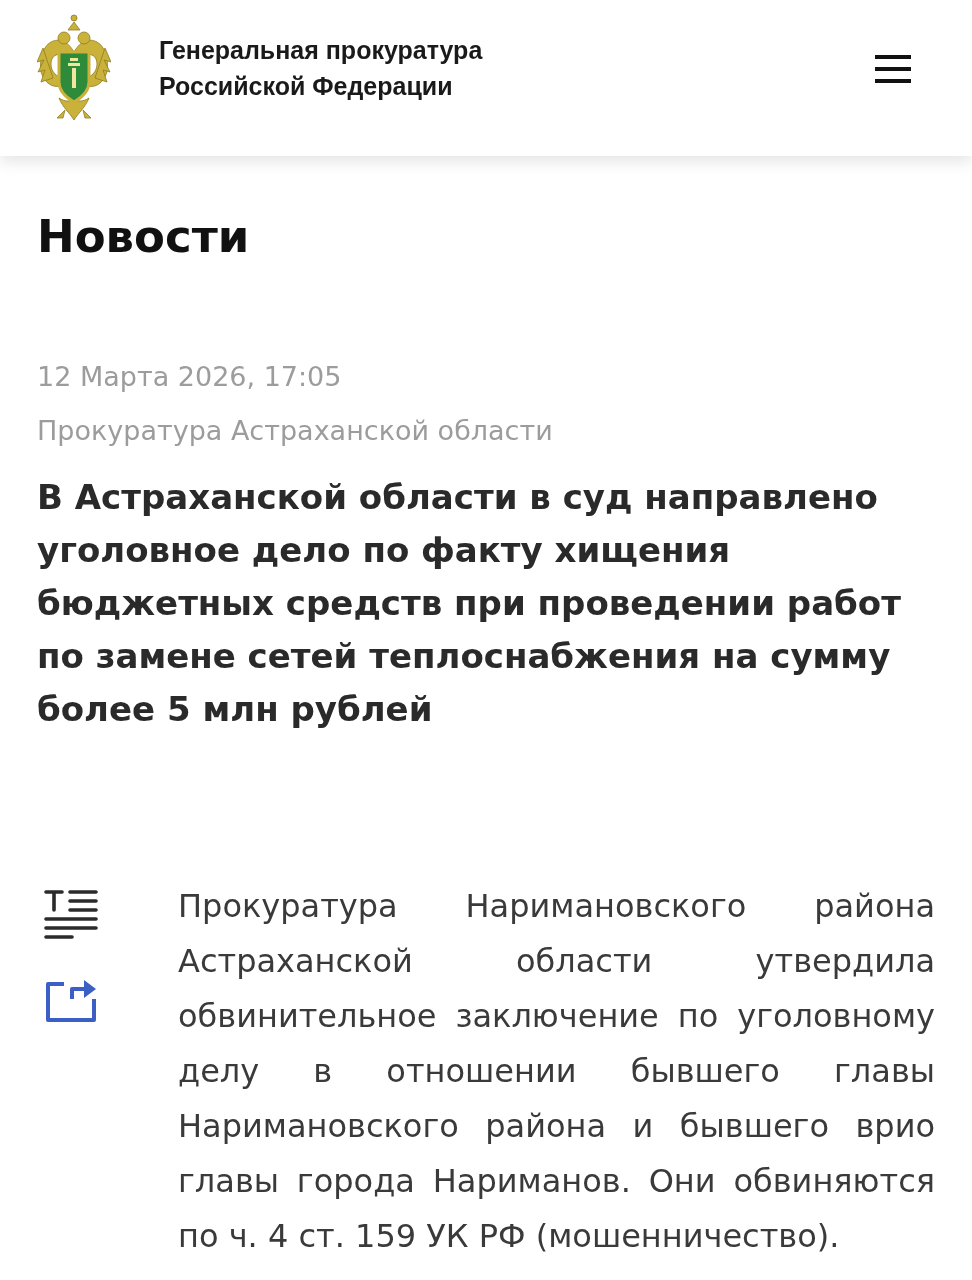 The width and height of the screenshot is (972, 1280). I want to click on text-size-icon, so click(71, 915).